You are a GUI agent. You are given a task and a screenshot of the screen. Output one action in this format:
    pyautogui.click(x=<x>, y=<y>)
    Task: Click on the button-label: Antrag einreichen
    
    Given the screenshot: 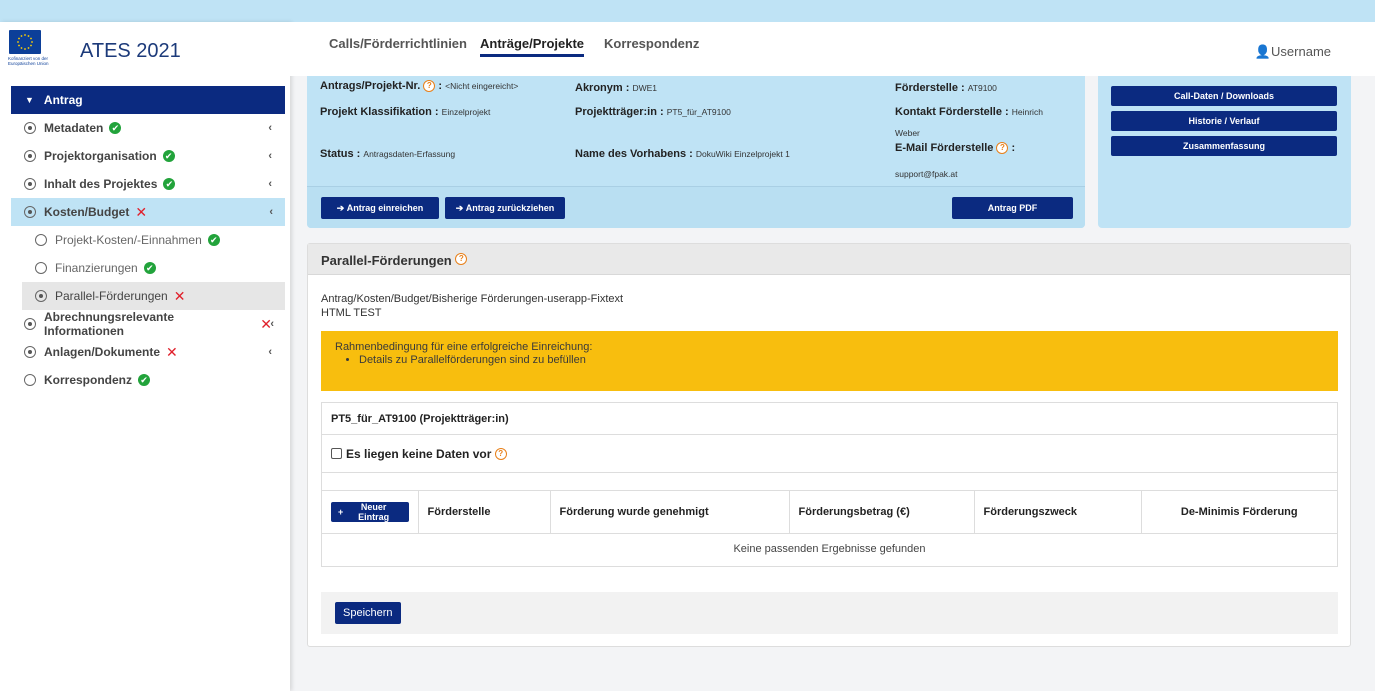 What is the action you would take?
    pyautogui.click(x=385, y=208)
    